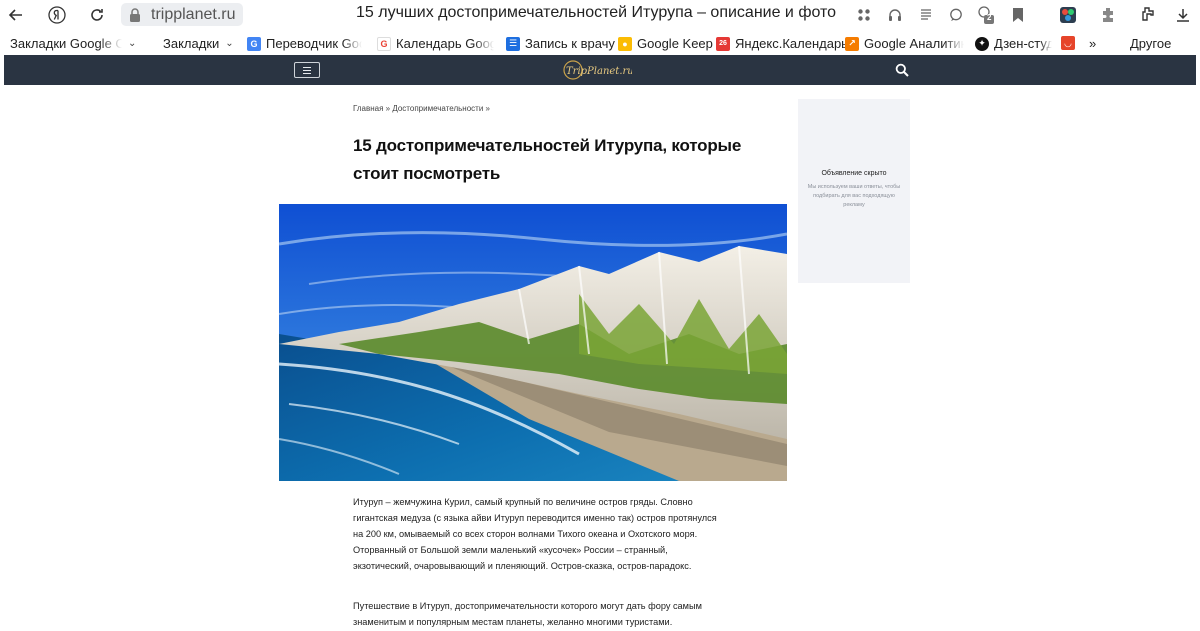 This screenshot has width=1200, height=631. I want to click on bookmark-label: Запись к врачу, so click(570, 43).